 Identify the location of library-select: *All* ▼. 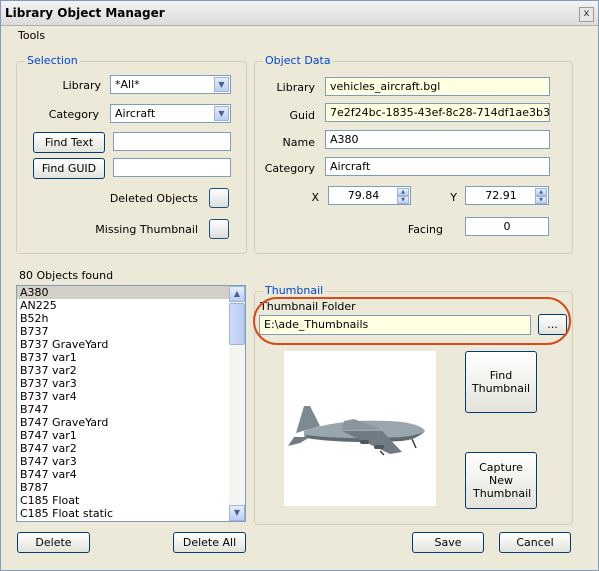
(170, 84).